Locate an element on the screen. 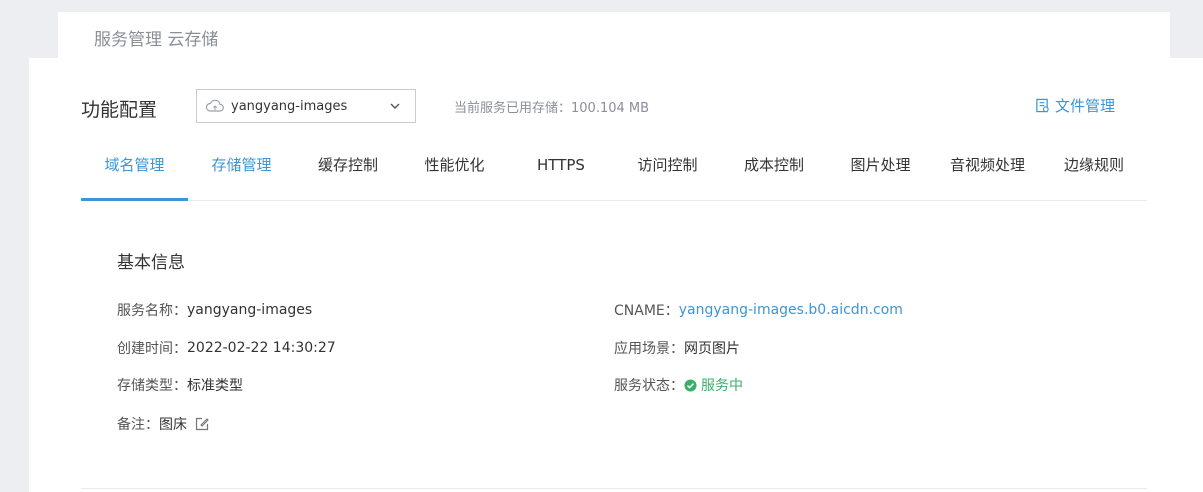 Image resolution: width=1203 pixels, height=492 pixels. note-label: 备注： is located at coordinates (138, 425).